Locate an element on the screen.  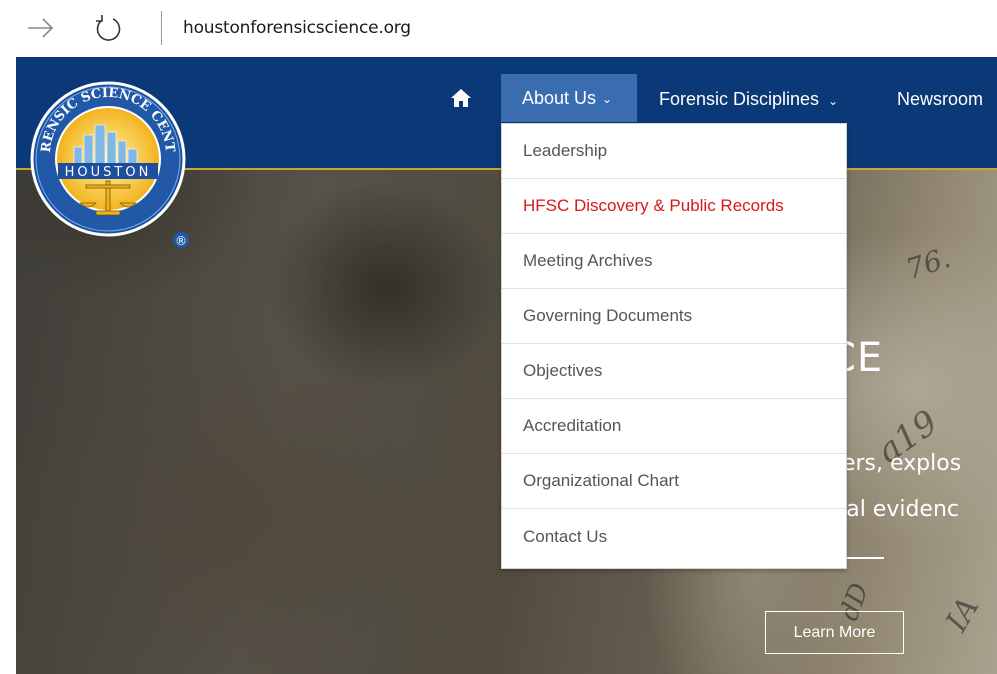
nav-newsroom: Newsroom is located at coordinates (940, 99).